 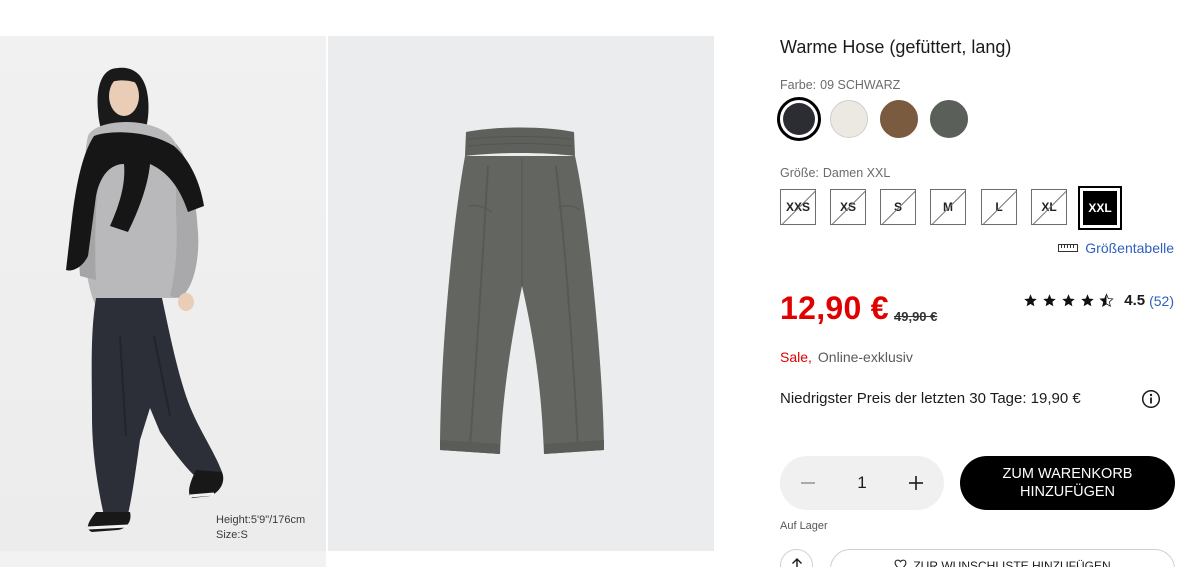 I want to click on size-option-l: L, so click(x=999, y=207).